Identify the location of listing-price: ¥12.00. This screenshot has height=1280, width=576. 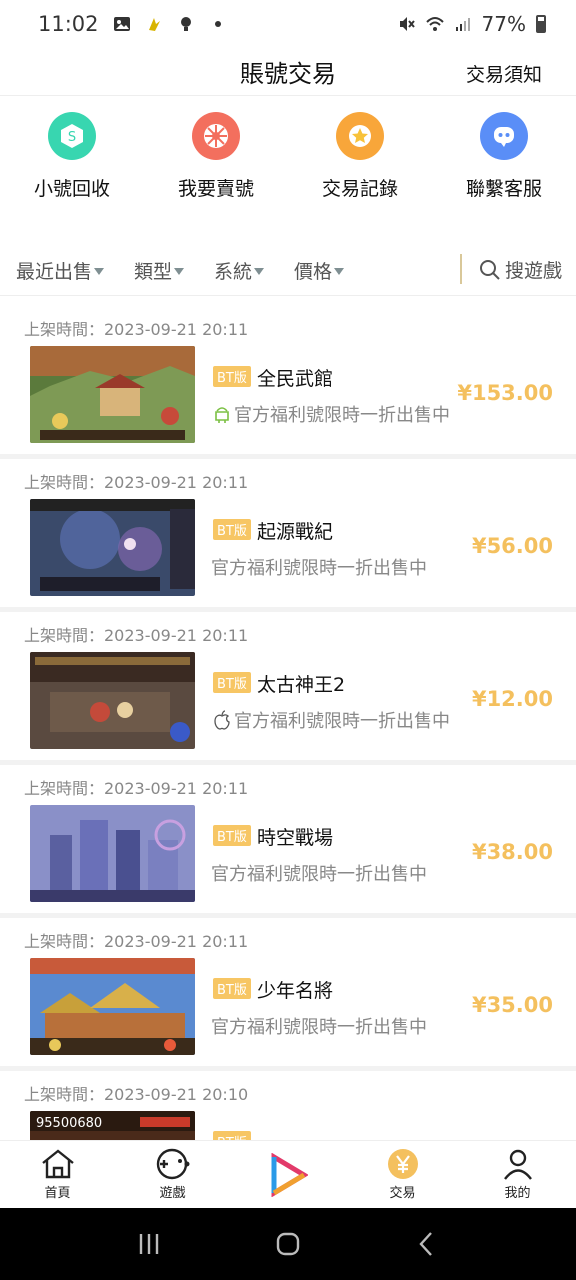
(512, 699).